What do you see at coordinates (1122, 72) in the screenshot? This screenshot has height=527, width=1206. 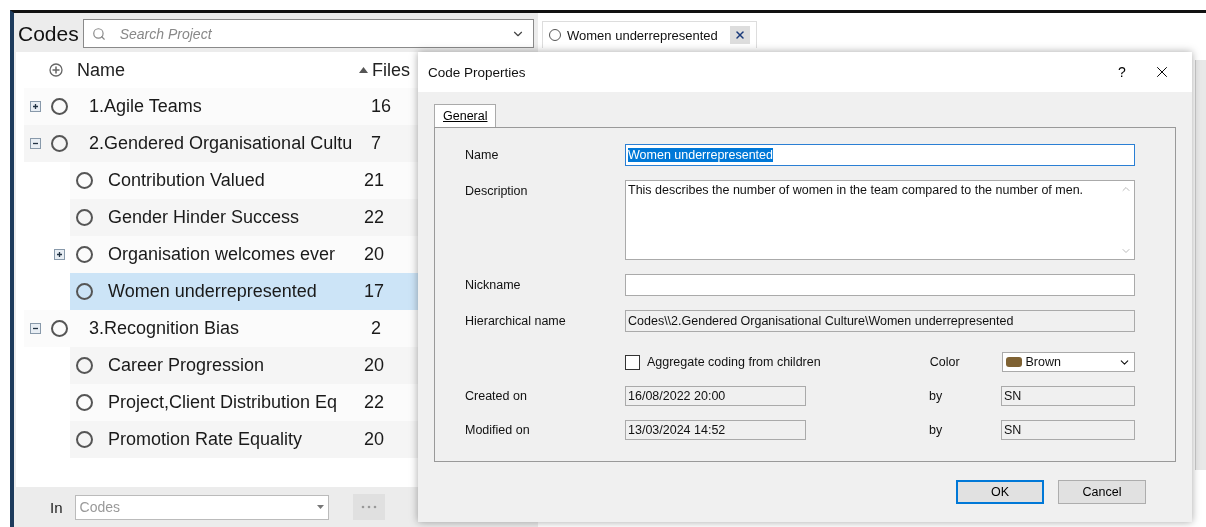 I see `help-button: ?` at bounding box center [1122, 72].